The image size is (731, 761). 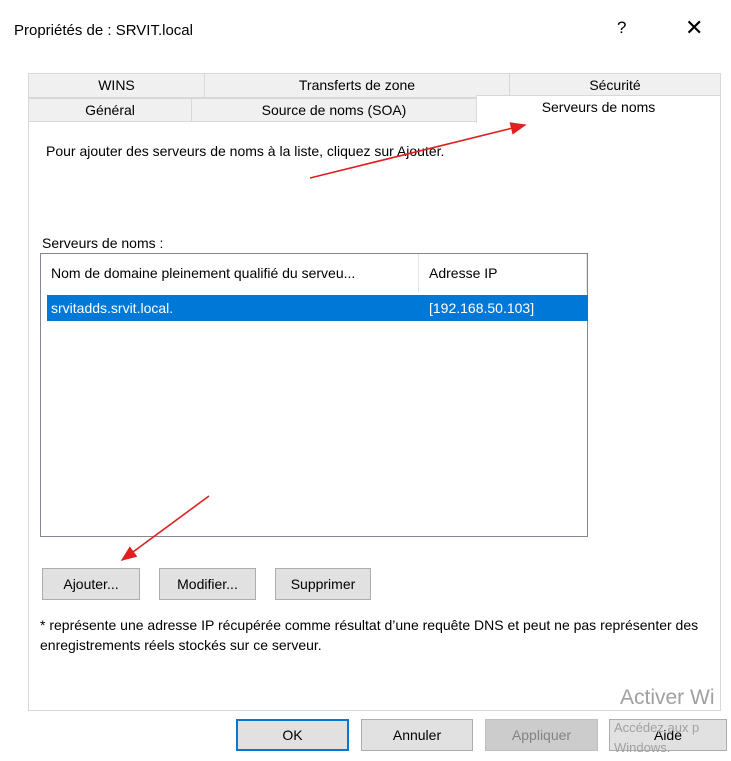 What do you see at coordinates (165, 528) in the screenshot?
I see `annotation-arrow-add` at bounding box center [165, 528].